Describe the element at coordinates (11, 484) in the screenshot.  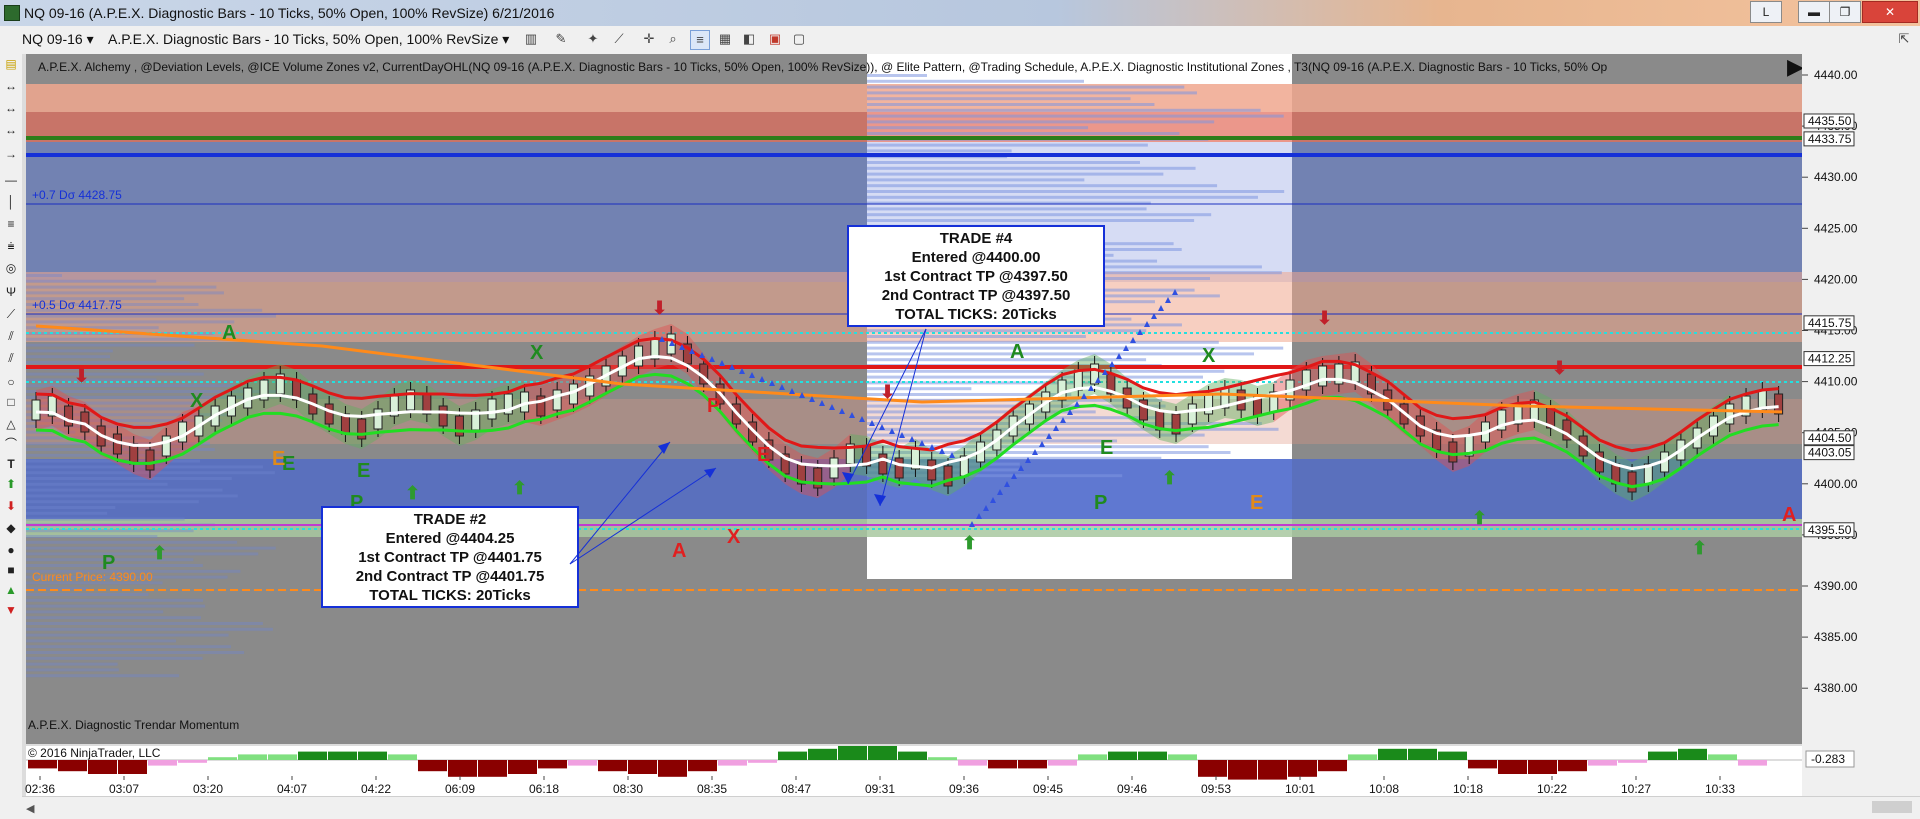
I see `arrow-up-icon: ⬆` at that location.